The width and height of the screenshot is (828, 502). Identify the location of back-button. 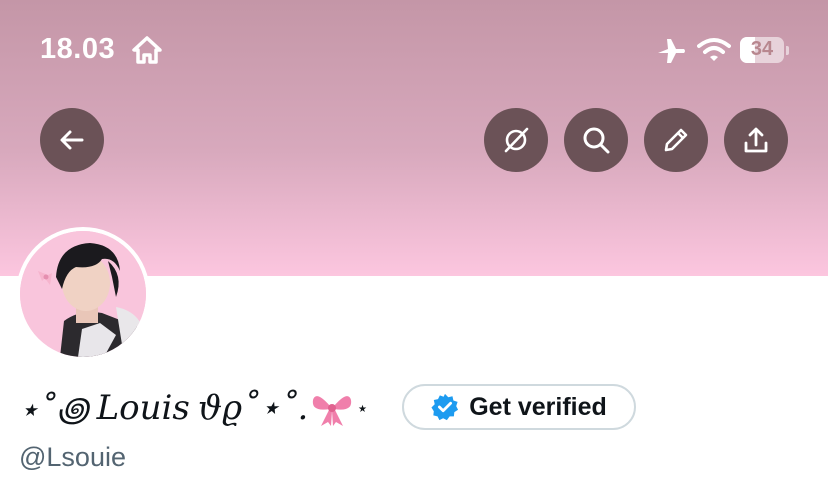
(72, 140).